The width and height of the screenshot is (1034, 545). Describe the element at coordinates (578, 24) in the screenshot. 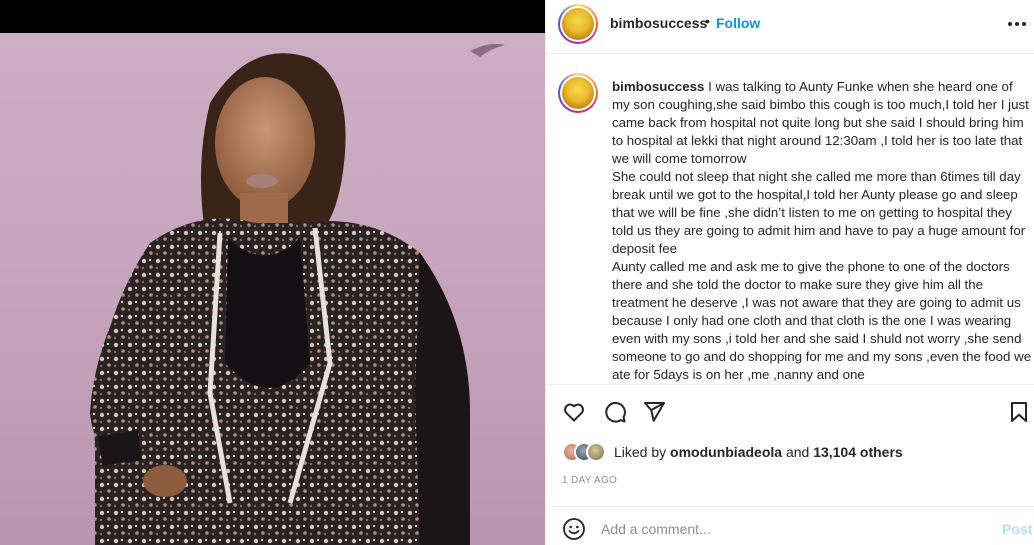

I see `author-avatar` at that location.